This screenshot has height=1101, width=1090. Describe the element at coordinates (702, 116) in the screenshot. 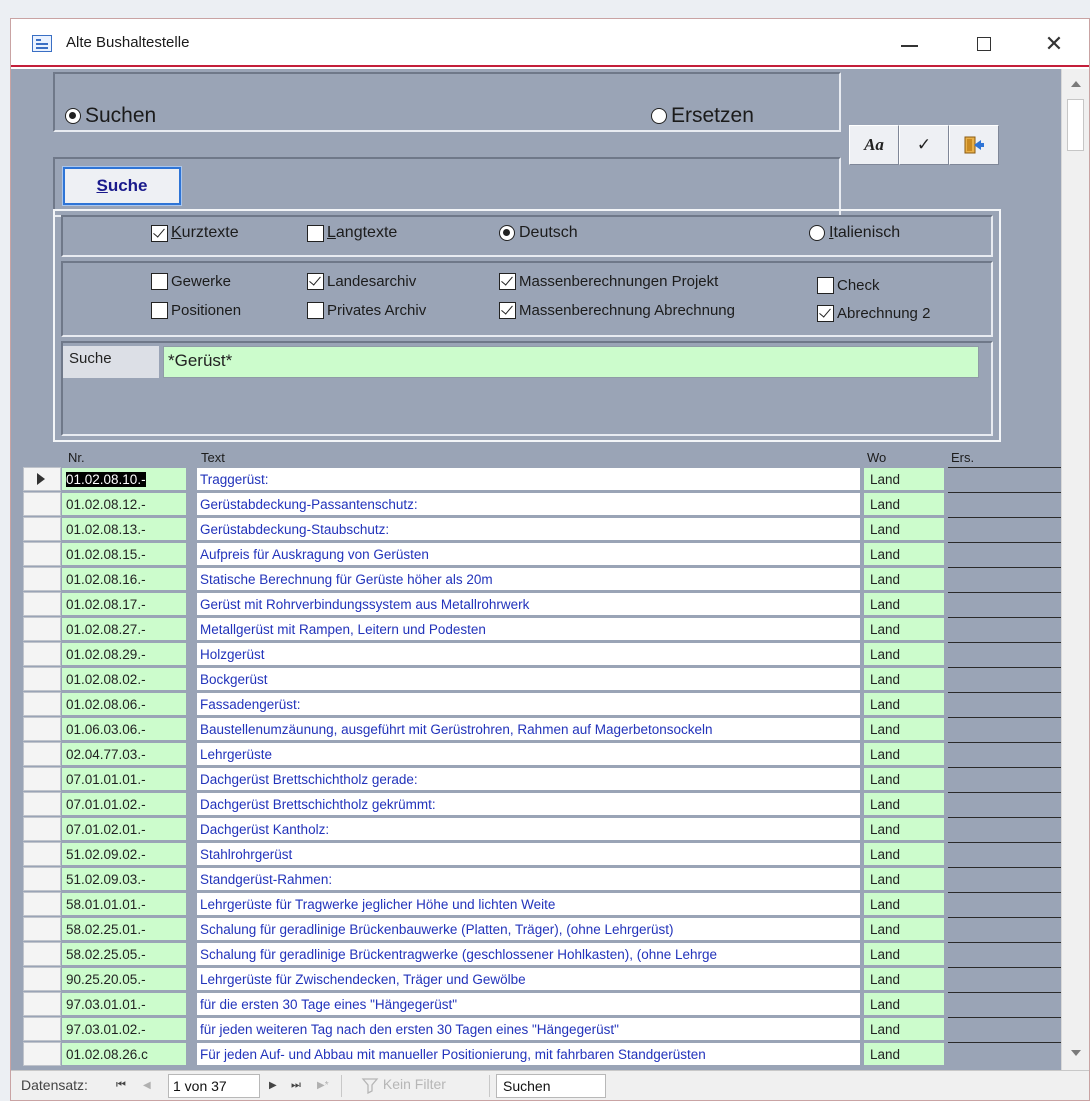

I see `replace-mode-radio: Ersetzen` at that location.